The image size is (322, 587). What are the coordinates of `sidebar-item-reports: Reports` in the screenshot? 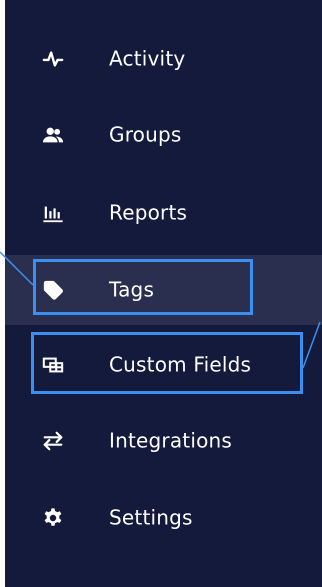 It's located at (163, 213).